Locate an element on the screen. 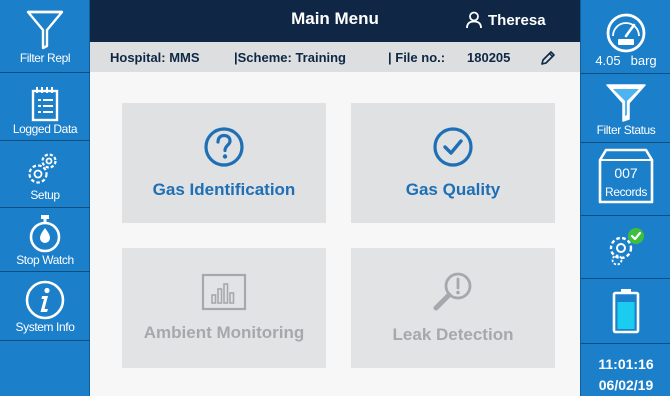  stop-watch-label: Stop Watch is located at coordinates (45, 260).